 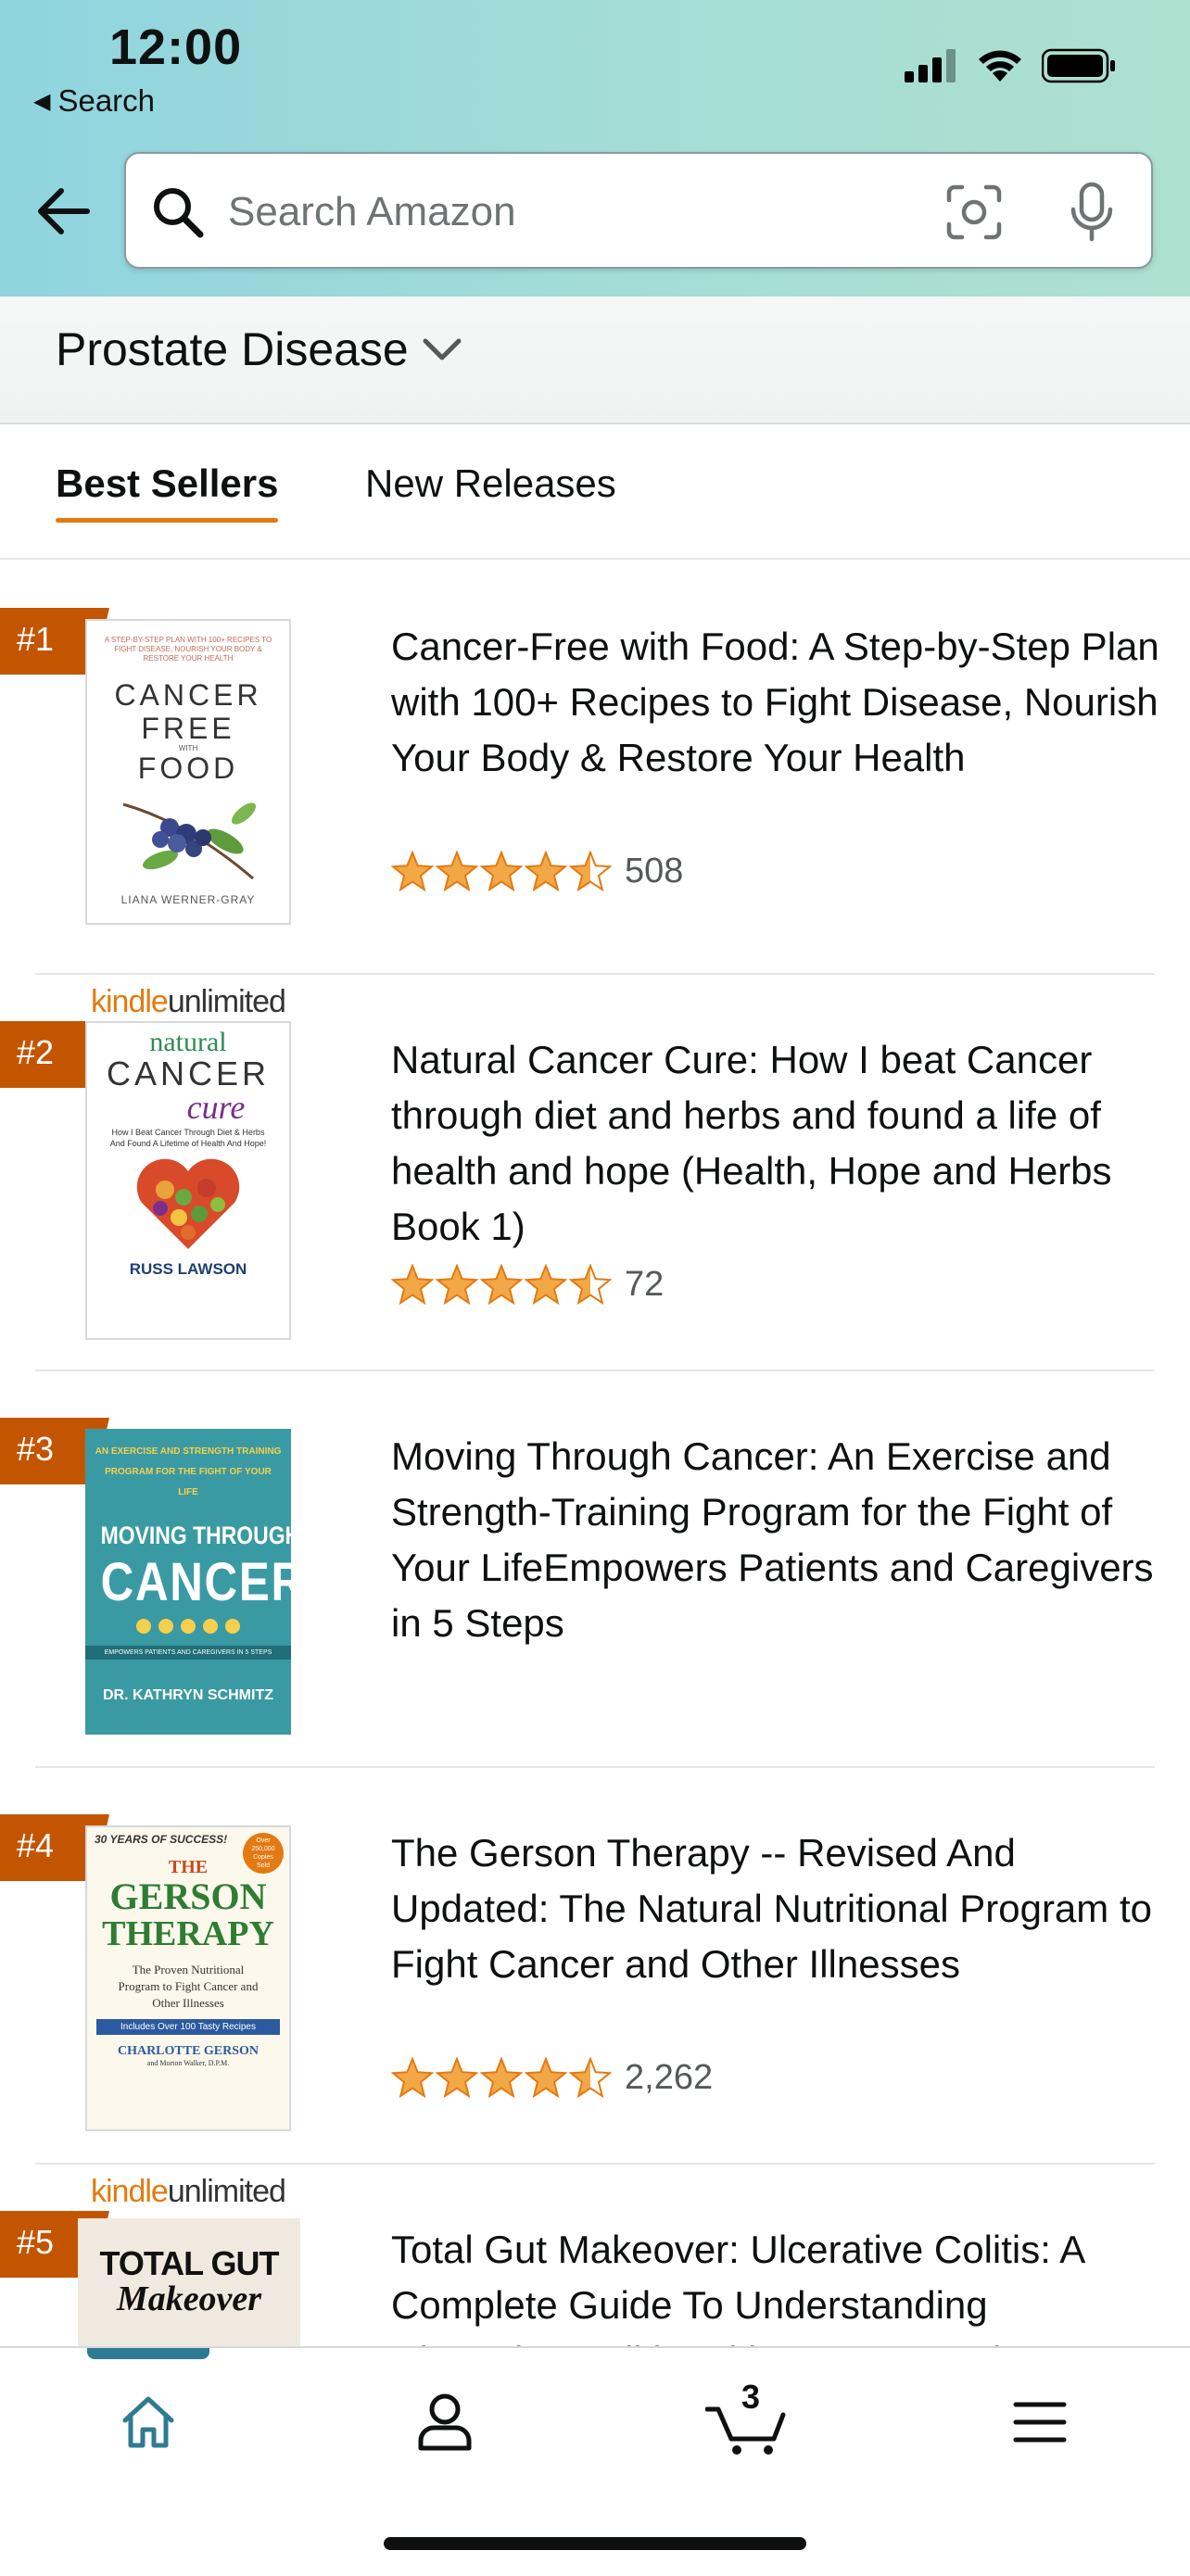 I want to click on back-to-app-link: ◀ Search, so click(x=94, y=101).